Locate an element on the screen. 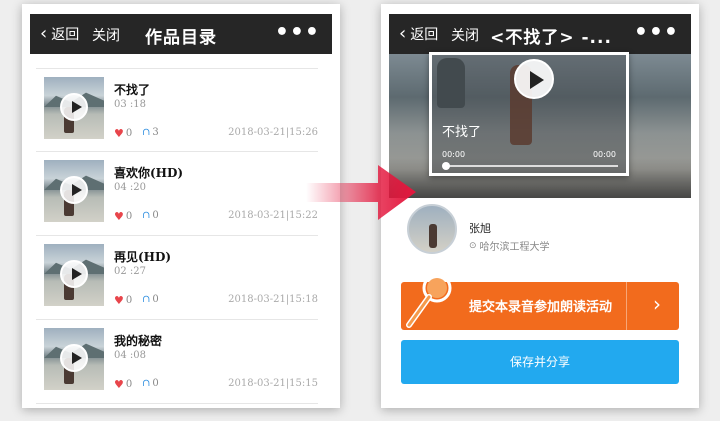 The image size is (720, 421). item-duration: 04 :08 is located at coordinates (130, 355).